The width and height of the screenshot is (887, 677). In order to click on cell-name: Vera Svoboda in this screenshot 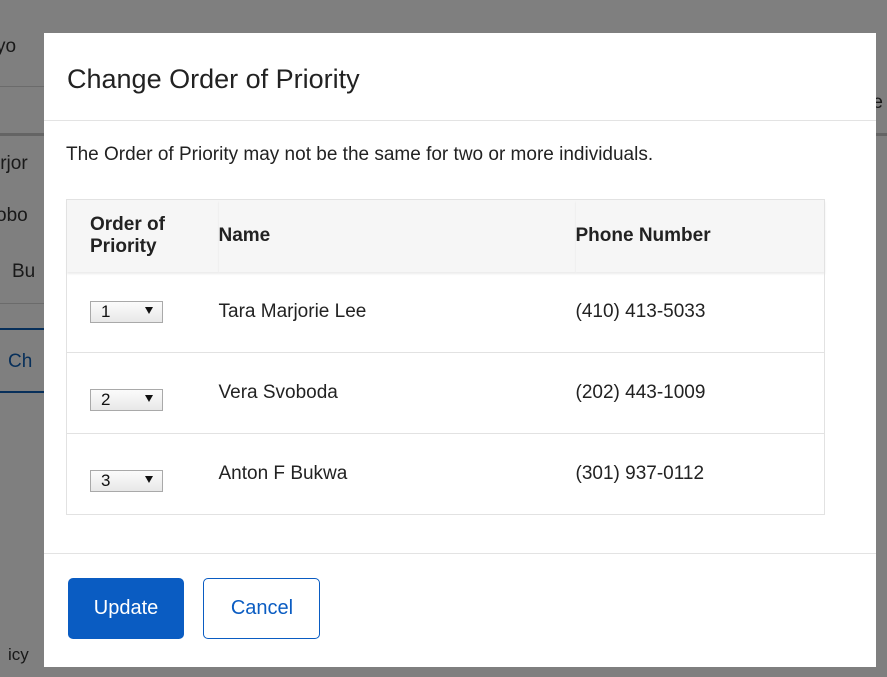, I will do `click(397, 393)`.